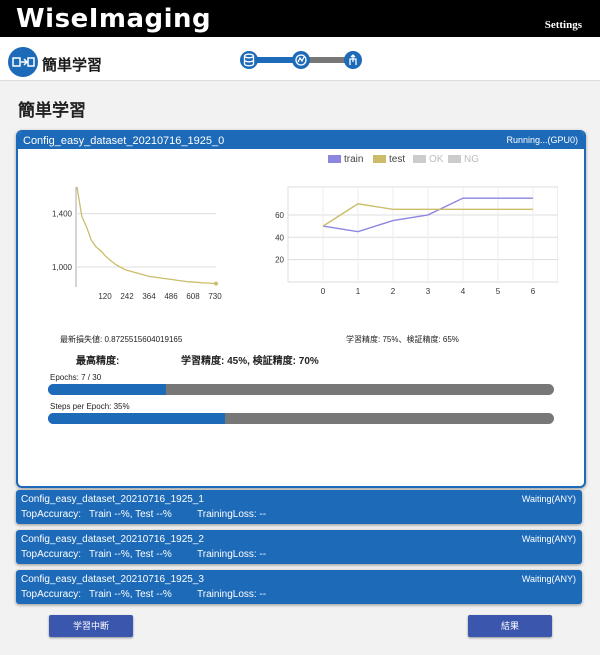 The height and width of the screenshot is (655, 600). I want to click on legend-item-ng: NG, so click(463, 159).